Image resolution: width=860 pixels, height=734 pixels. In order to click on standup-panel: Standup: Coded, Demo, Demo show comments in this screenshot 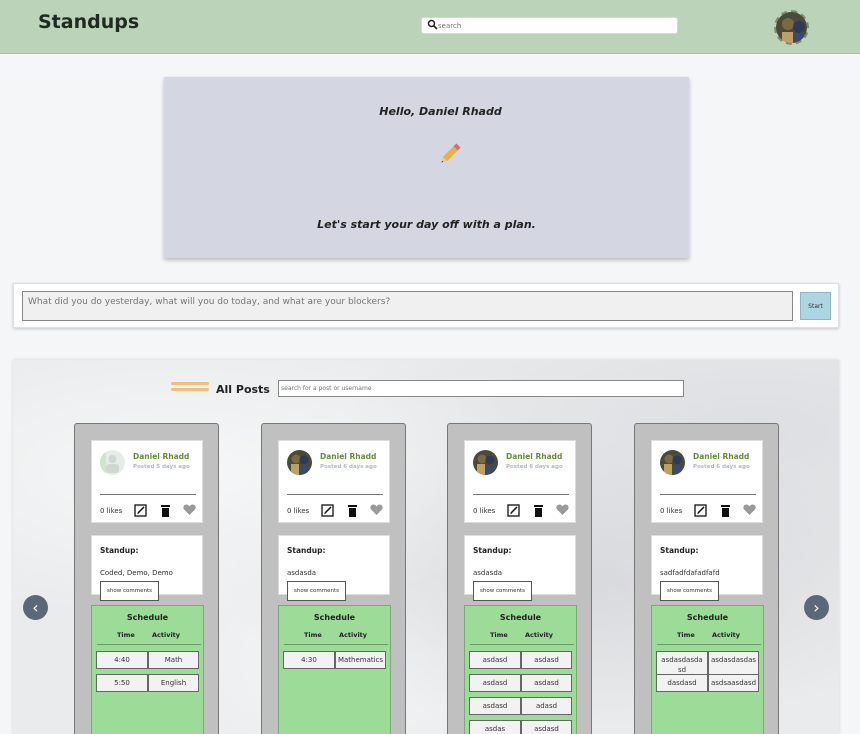, I will do `click(147, 568)`.